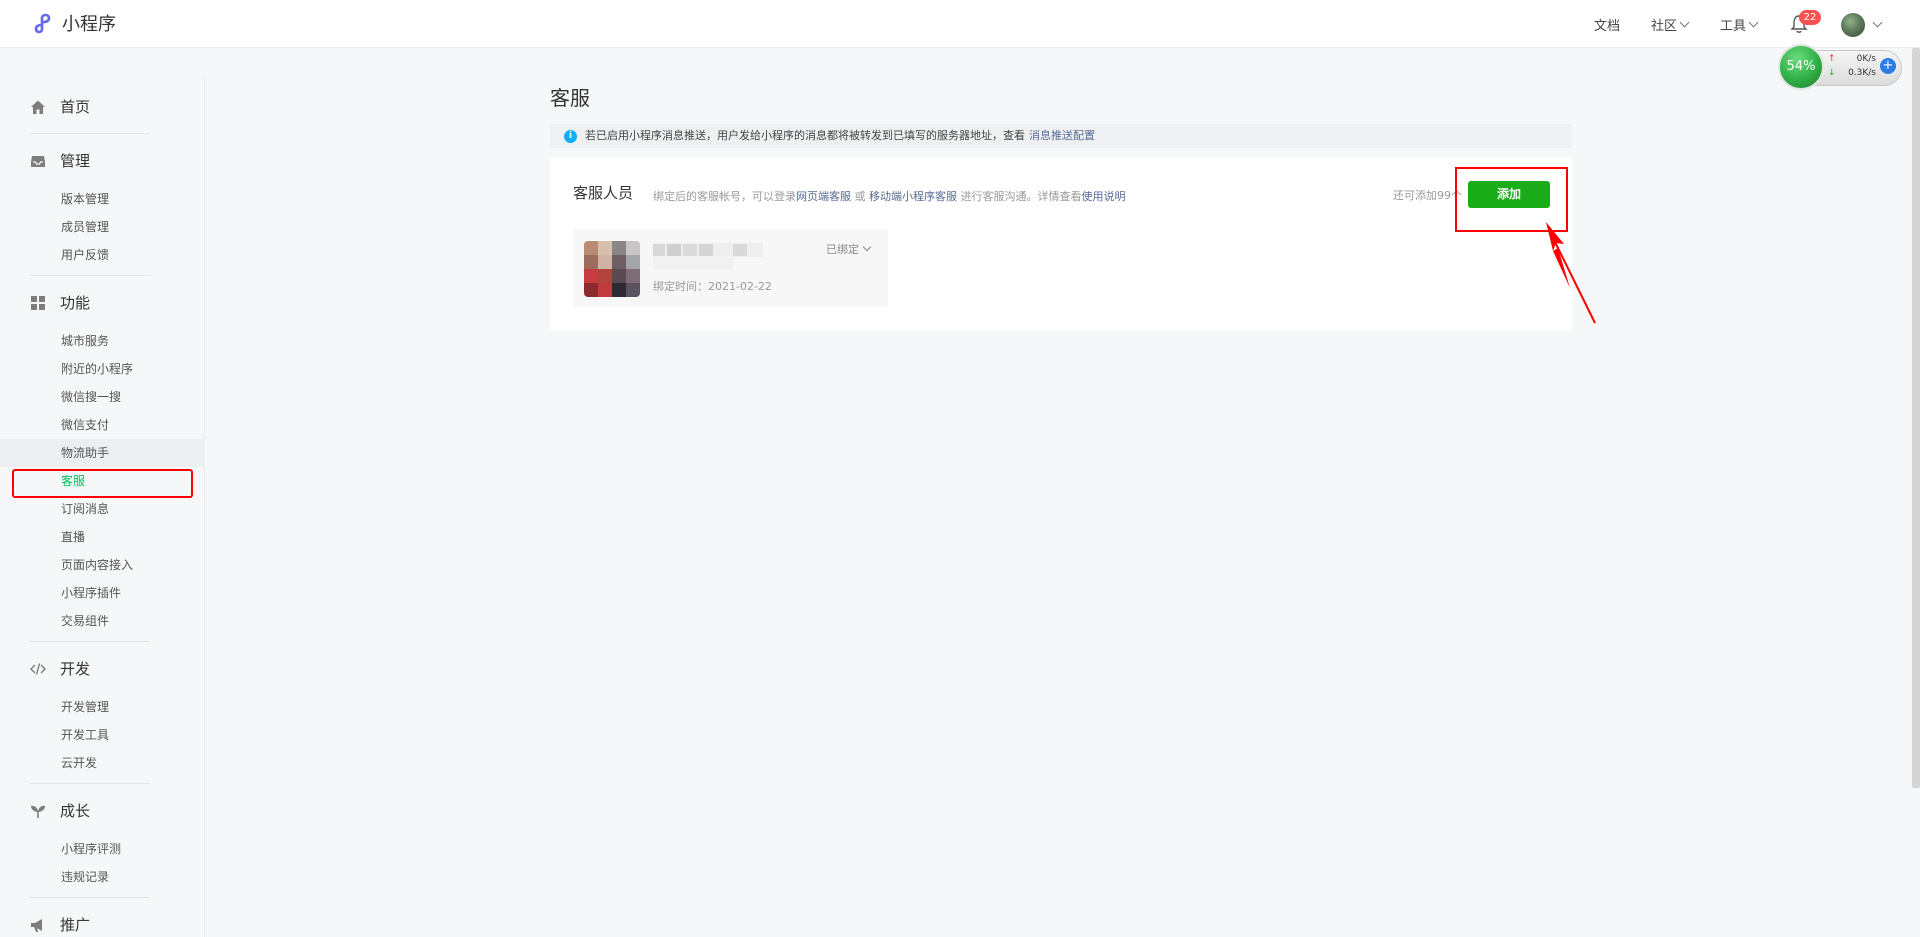  I want to click on download-speed: 0.3K/s, so click(1862, 73).